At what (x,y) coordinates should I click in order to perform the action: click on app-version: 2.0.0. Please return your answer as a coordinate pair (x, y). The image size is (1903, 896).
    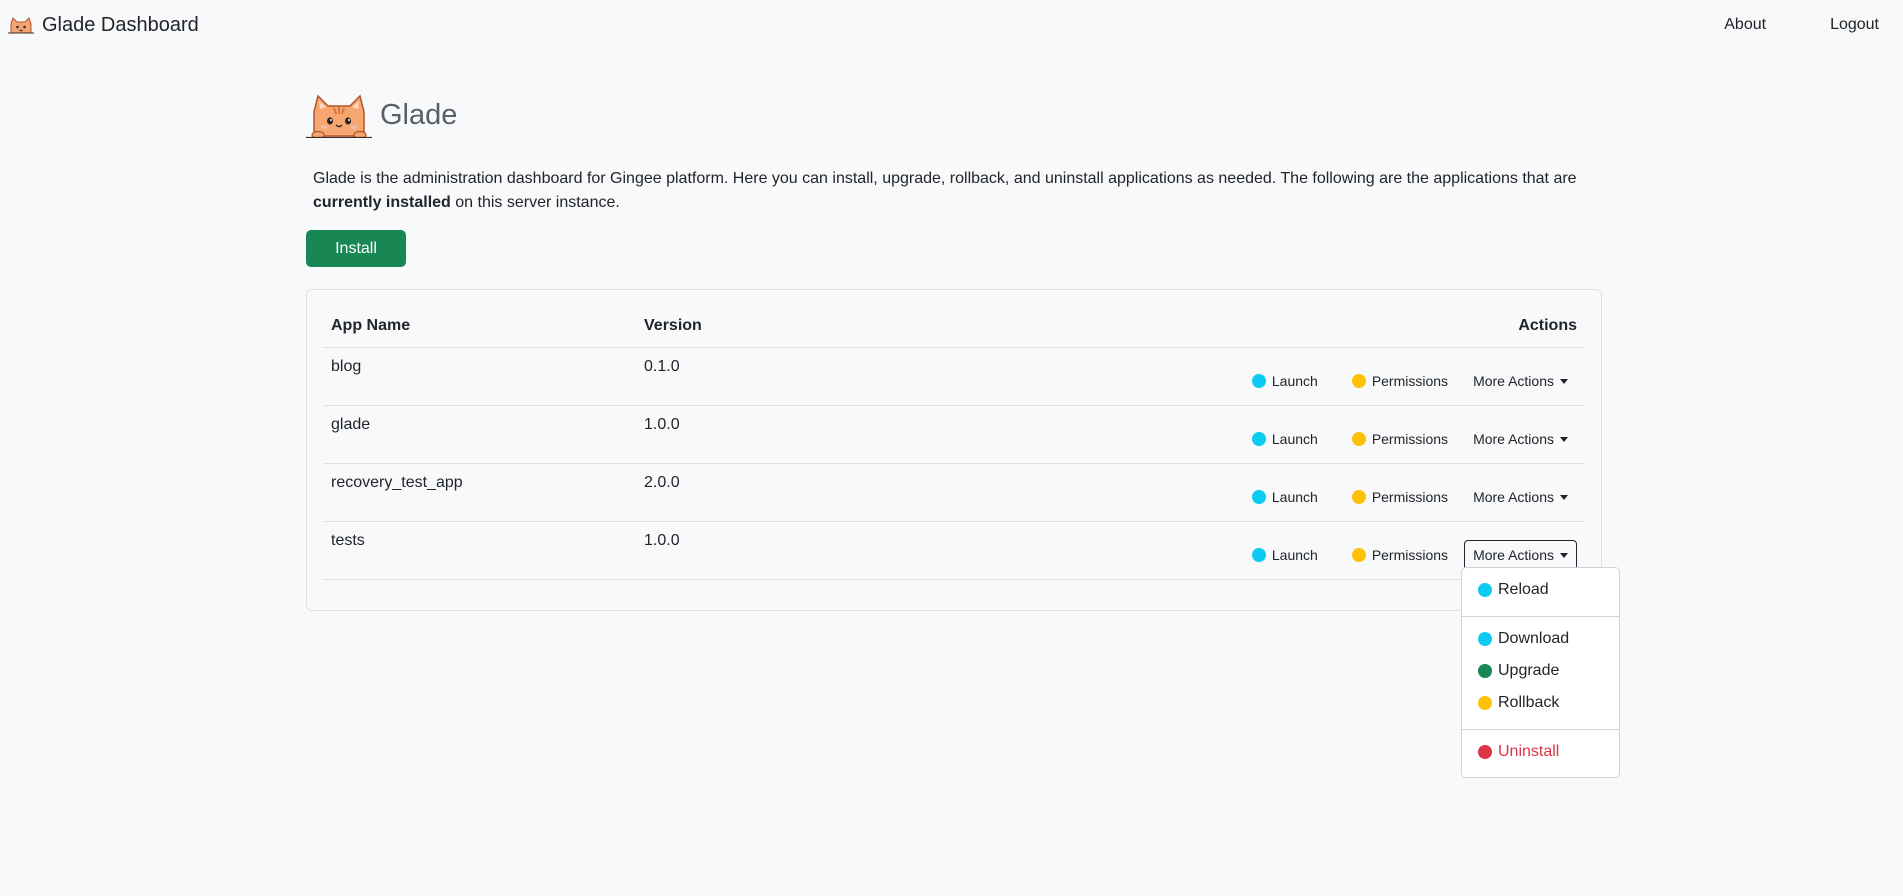
    Looking at the image, I should click on (662, 482).